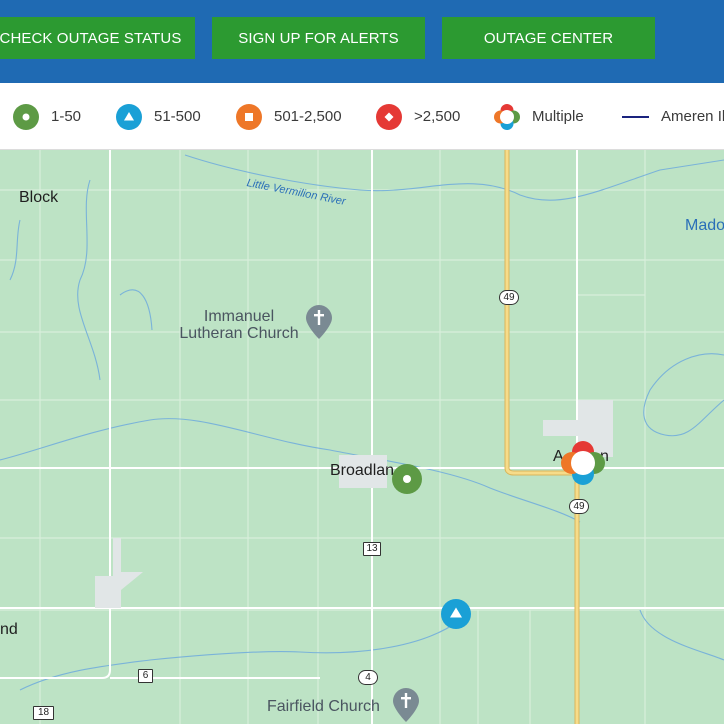  What do you see at coordinates (362, 470) in the screenshot?
I see `town-label-broadlands: Broadlan` at bounding box center [362, 470].